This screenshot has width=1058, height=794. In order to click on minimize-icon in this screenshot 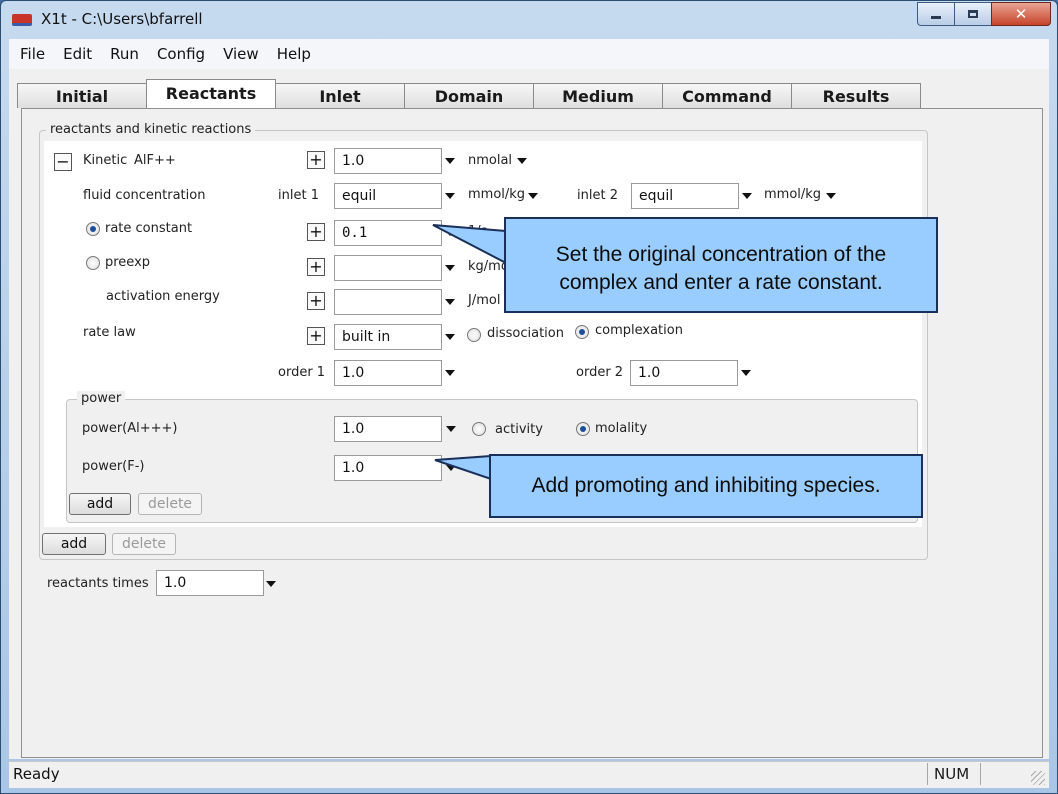, I will do `click(936, 17)`.